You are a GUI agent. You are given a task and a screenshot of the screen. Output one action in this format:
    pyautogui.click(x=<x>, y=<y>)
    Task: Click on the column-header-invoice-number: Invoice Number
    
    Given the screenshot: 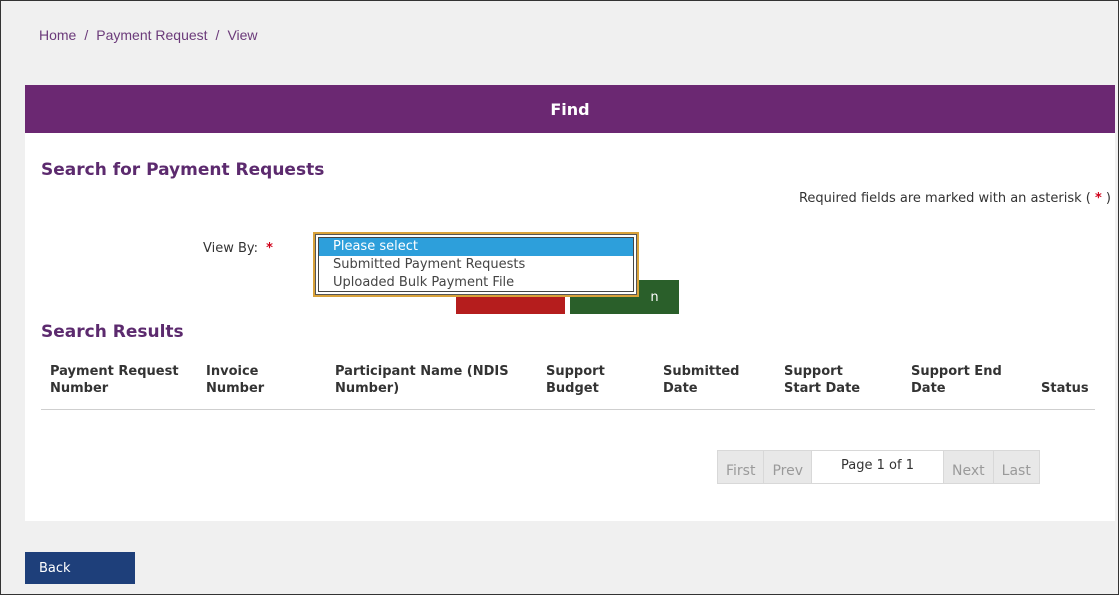 What is the action you would take?
    pyautogui.click(x=241, y=380)
    